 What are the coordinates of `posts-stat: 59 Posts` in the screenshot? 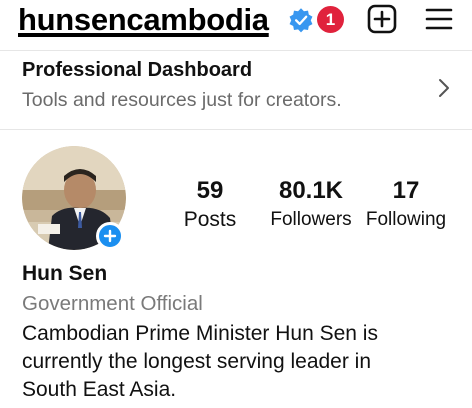 It's located at (210, 205).